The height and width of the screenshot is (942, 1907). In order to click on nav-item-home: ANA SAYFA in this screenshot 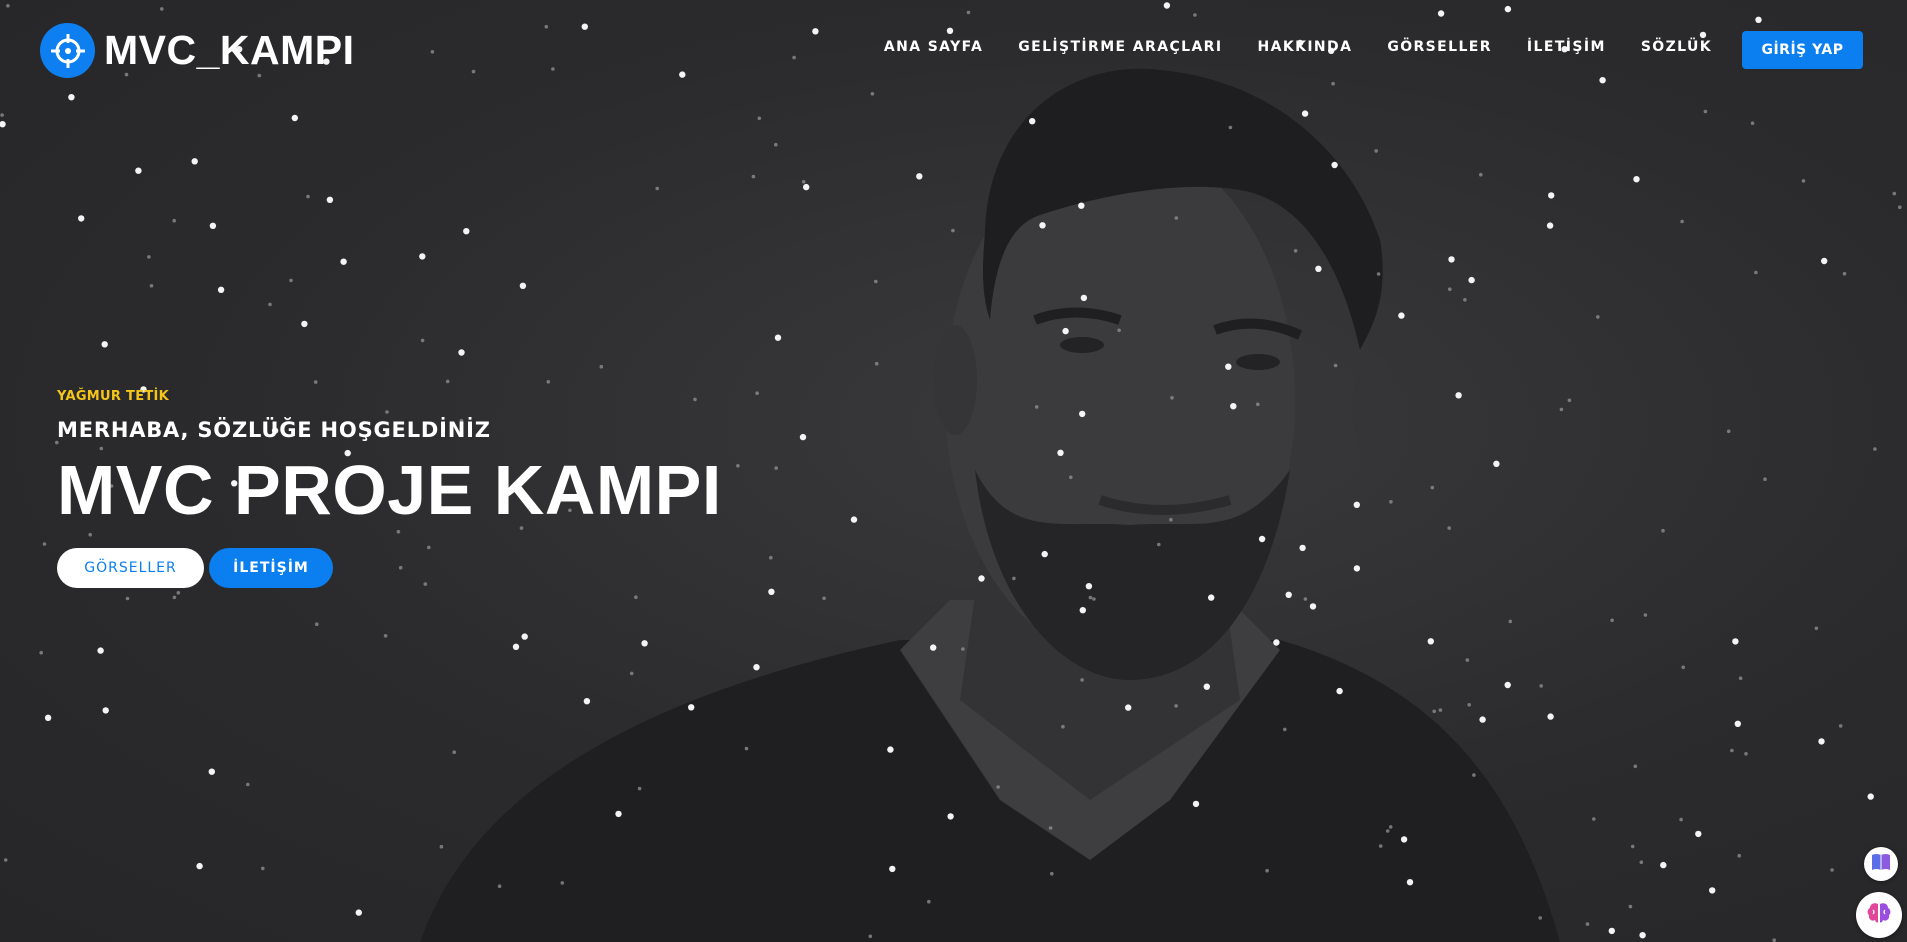, I will do `click(933, 47)`.